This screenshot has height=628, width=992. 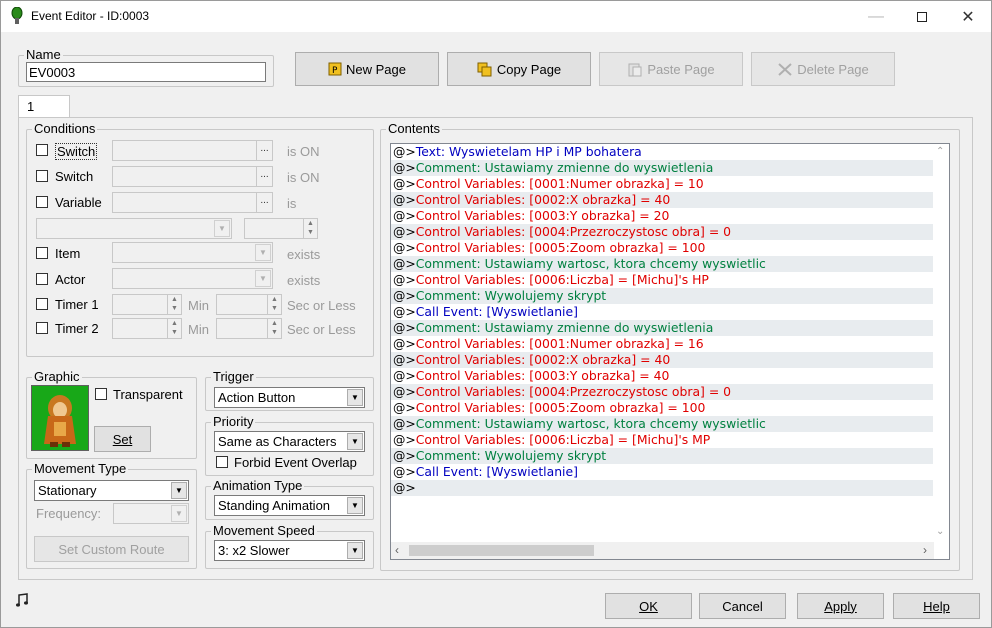 I want to click on horizontal-scrollbar: ‹ ›, so click(x=662, y=550).